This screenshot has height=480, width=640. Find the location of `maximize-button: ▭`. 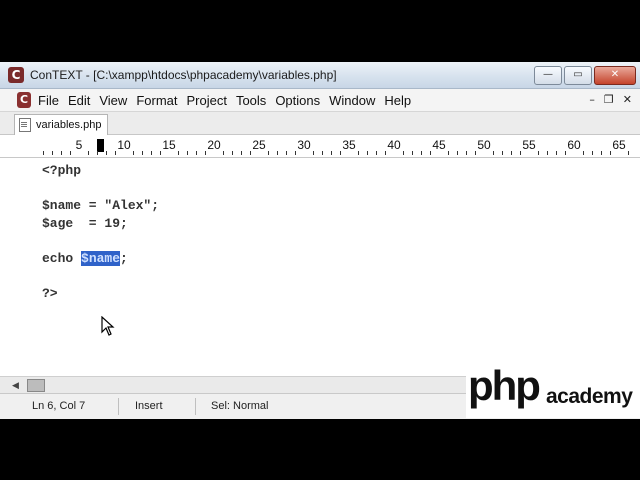

maximize-button: ▭ is located at coordinates (578, 75).